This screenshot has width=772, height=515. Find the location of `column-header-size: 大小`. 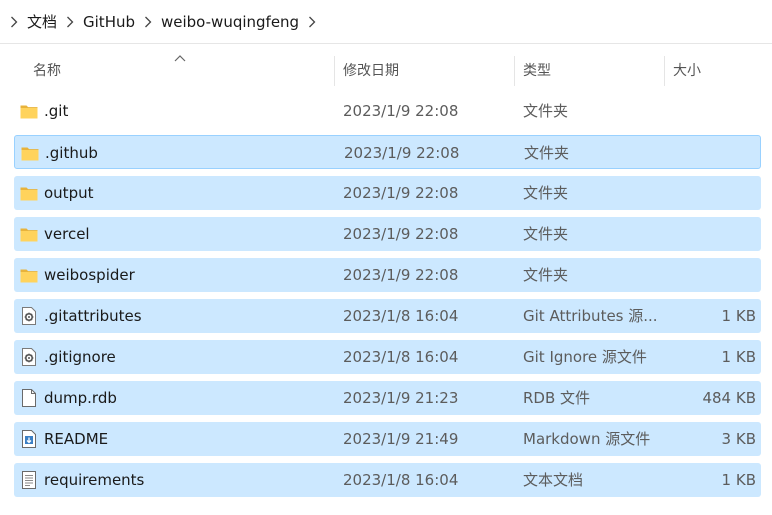

column-header-size: 大小 is located at coordinates (687, 71).